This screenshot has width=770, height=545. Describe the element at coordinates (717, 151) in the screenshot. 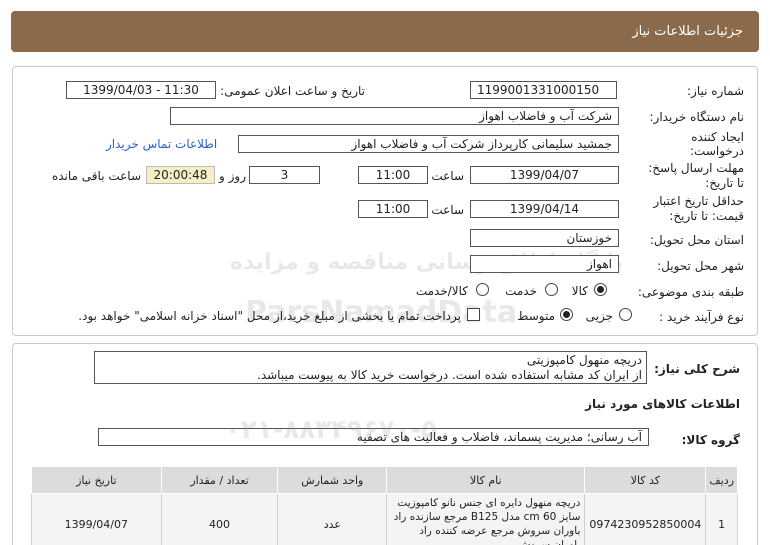

I see `creator-label-line2: درخواست:` at that location.